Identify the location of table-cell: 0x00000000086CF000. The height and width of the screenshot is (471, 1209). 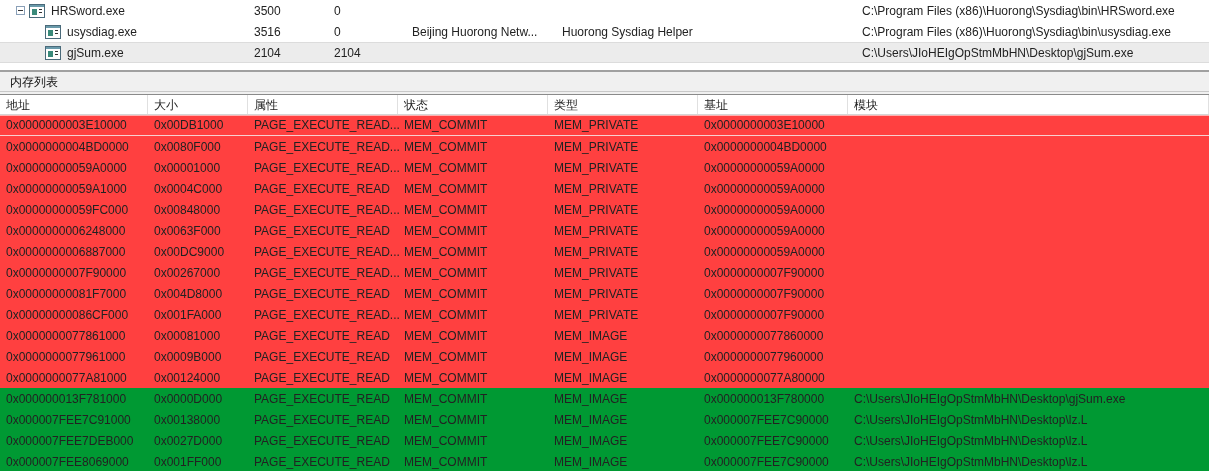
(67, 314).